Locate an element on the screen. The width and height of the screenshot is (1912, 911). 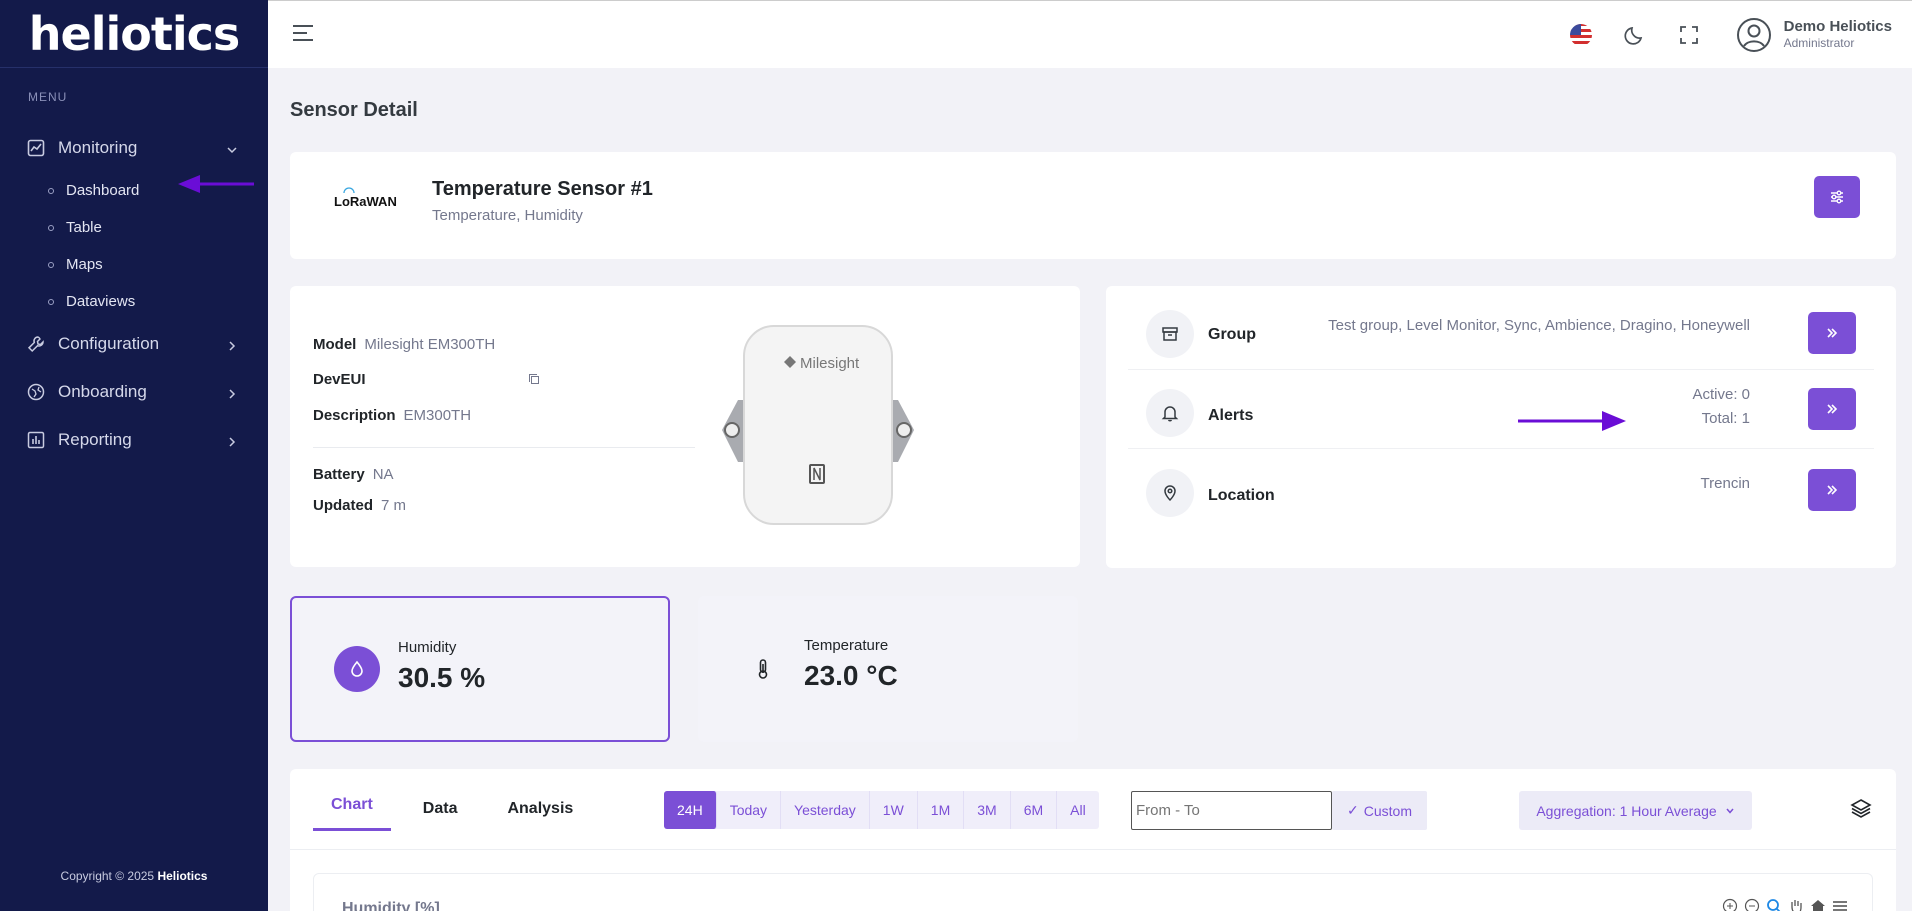
time-range-group: 24H Today Yesterday 1W 1M 3M 6M All is located at coordinates (881, 810).